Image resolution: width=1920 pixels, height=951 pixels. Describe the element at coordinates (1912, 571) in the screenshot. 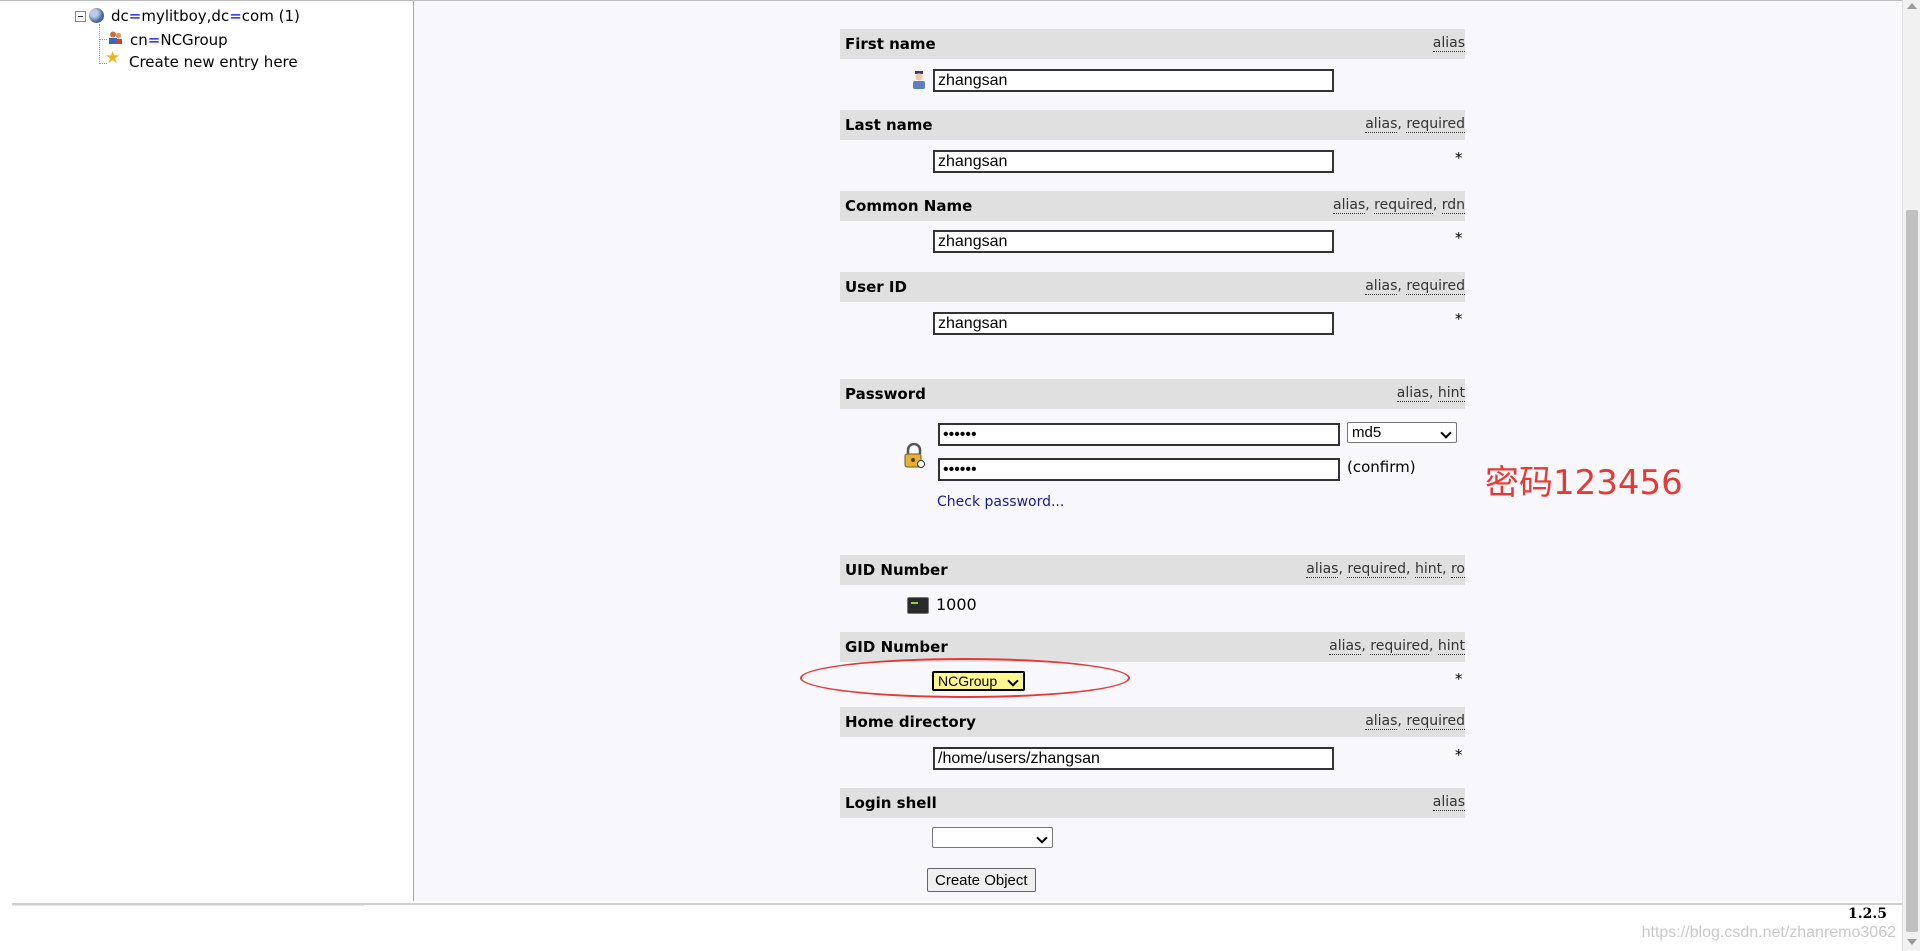

I see `scroll-thumb` at that location.